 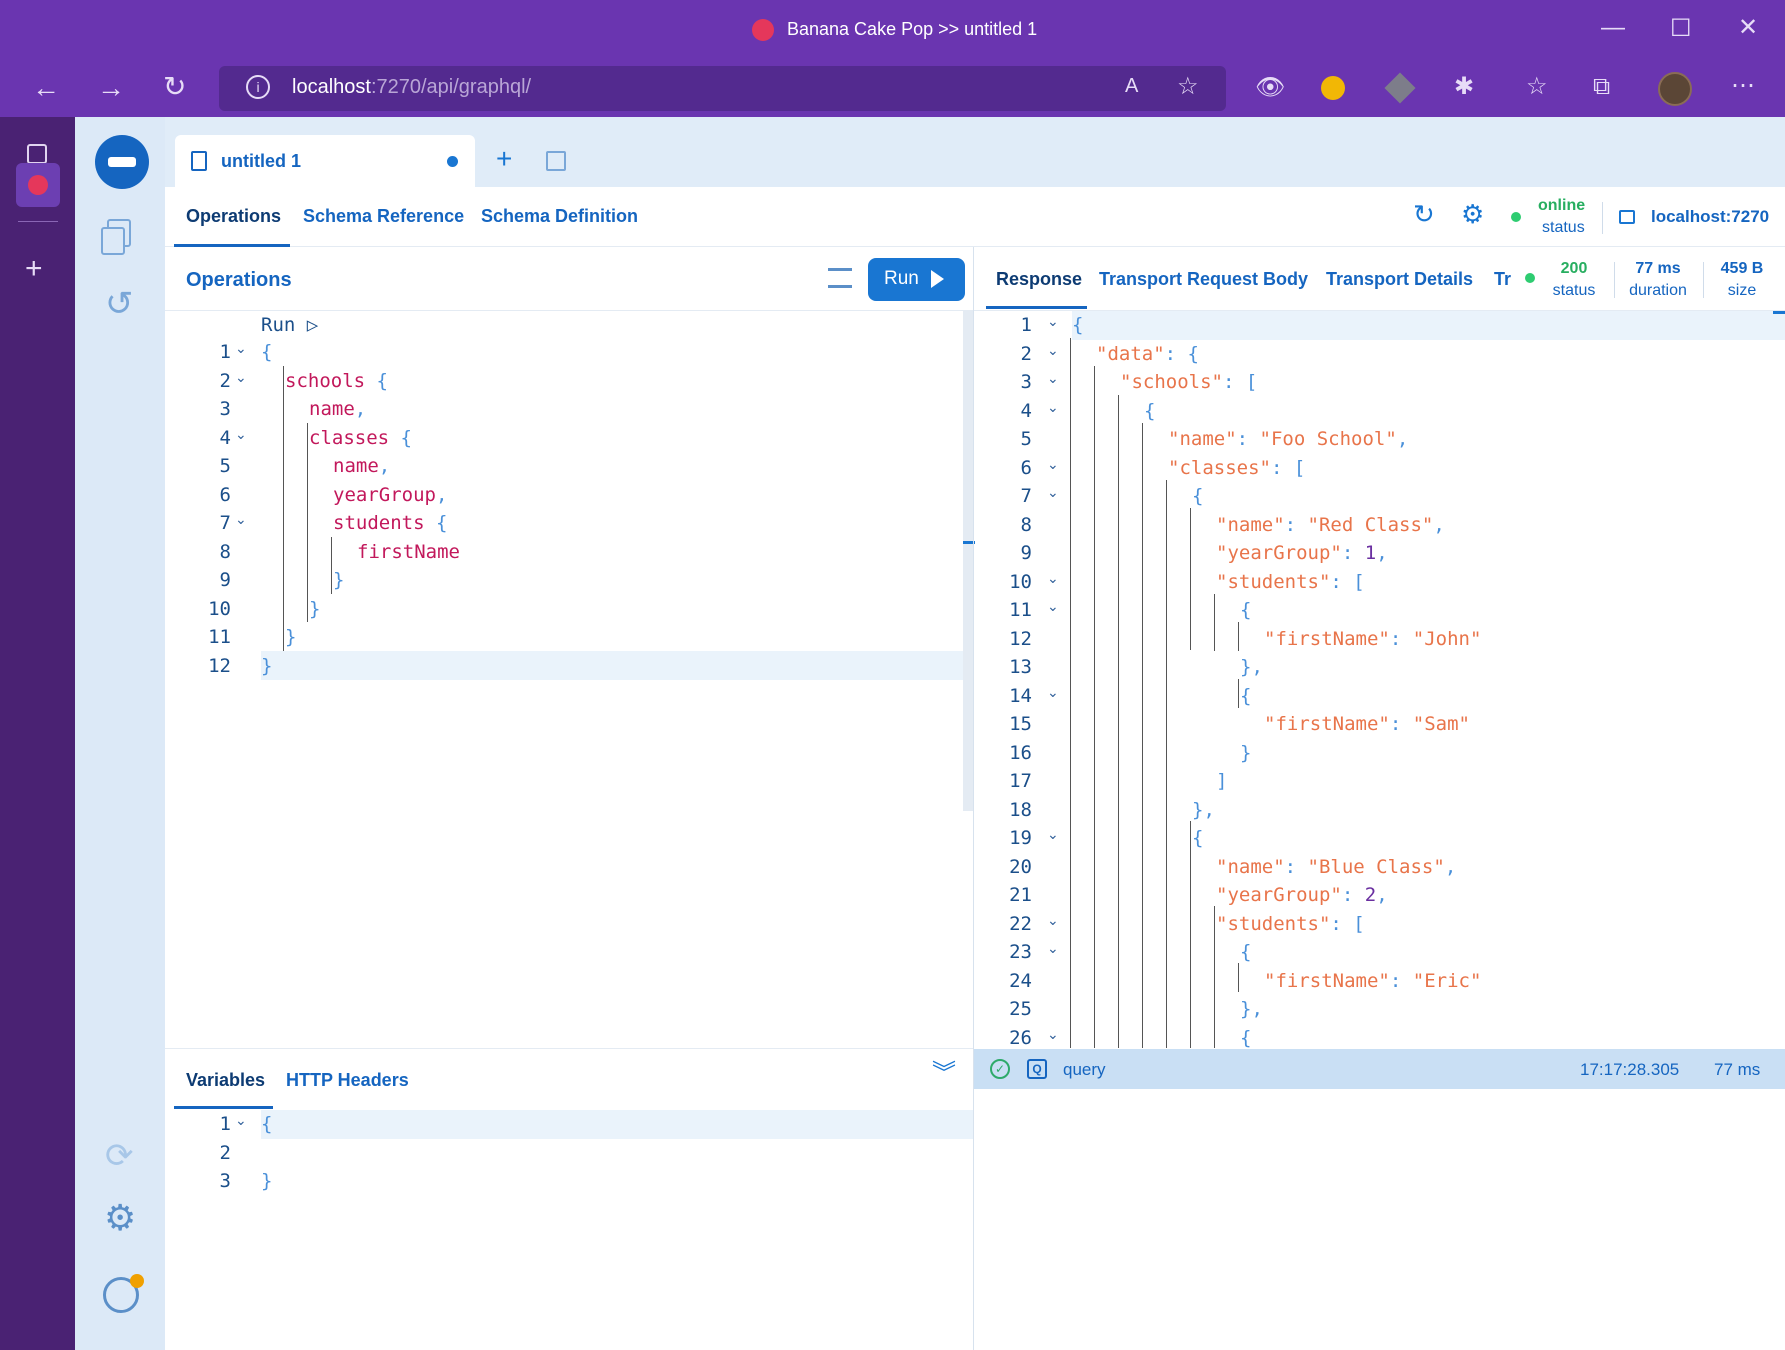 What do you see at coordinates (1424, 214) in the screenshot?
I see `refresh-schema-icon: ↻` at bounding box center [1424, 214].